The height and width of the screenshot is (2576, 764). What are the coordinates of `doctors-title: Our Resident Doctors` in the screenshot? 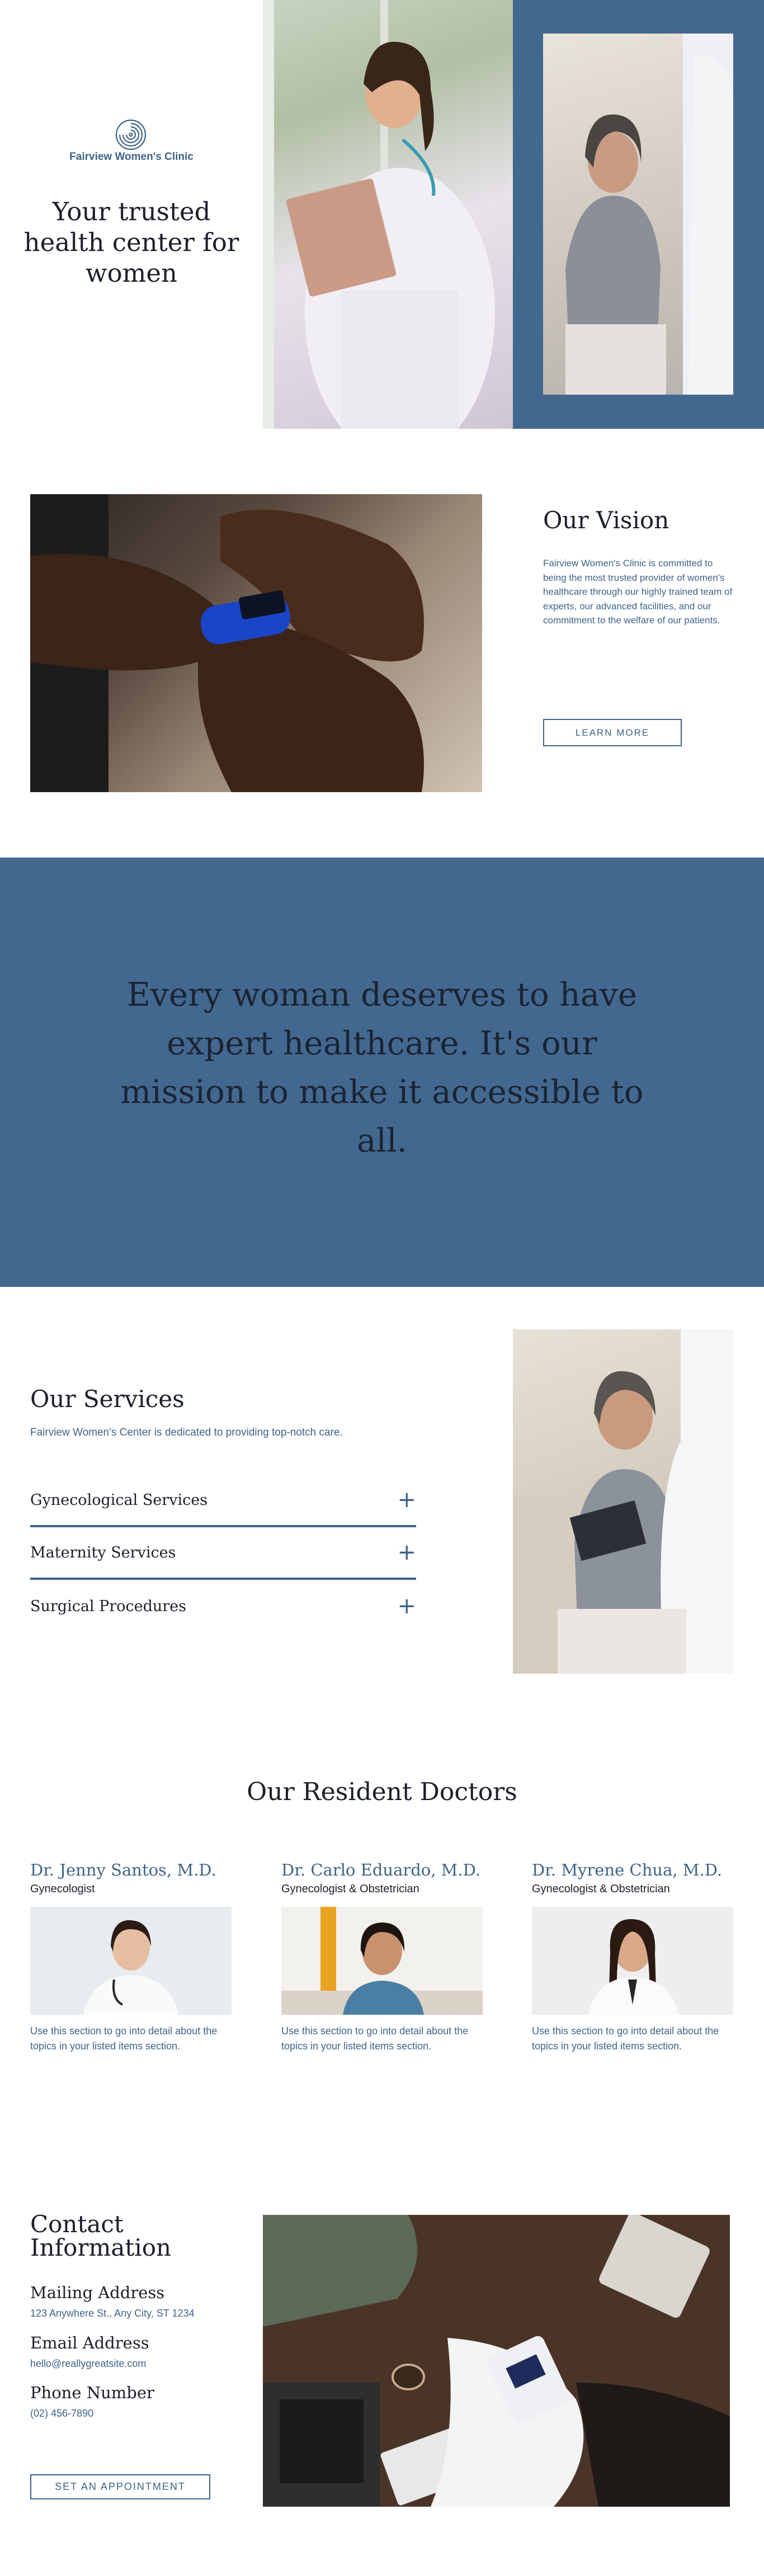 It's located at (382, 1792).